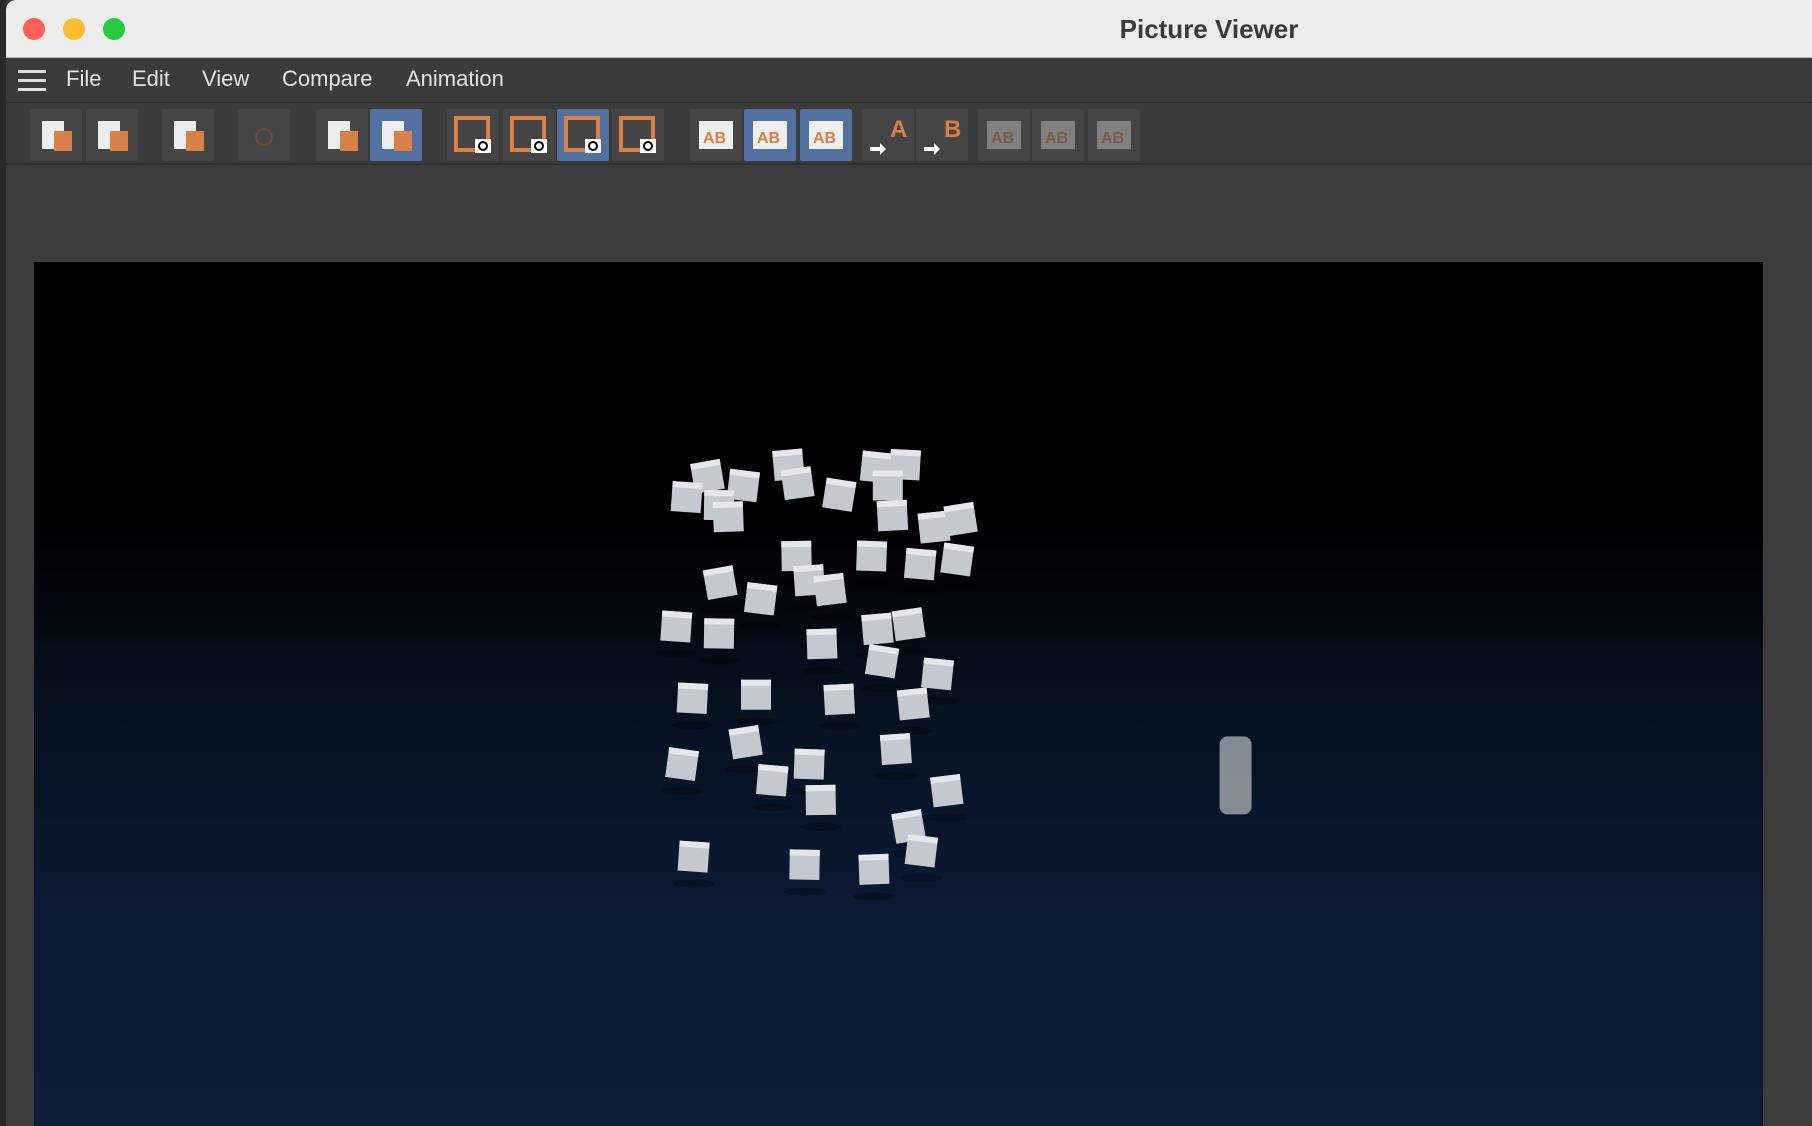 Image resolution: width=1812 pixels, height=1126 pixels. Describe the element at coordinates (455, 79) in the screenshot. I see `menu-animation: Animation` at that location.